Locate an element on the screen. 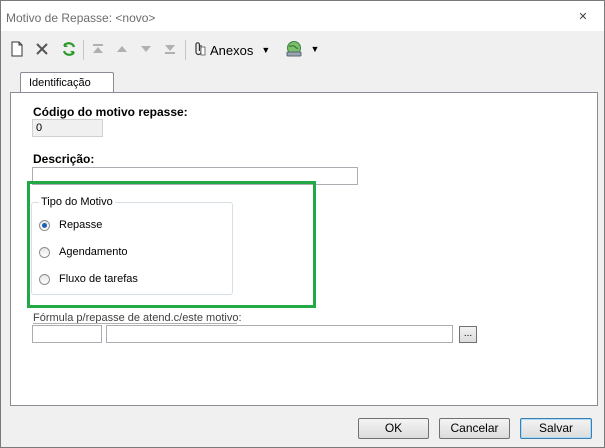 The width and height of the screenshot is (605, 448). cancel-button: Cancelar is located at coordinates (474, 428).